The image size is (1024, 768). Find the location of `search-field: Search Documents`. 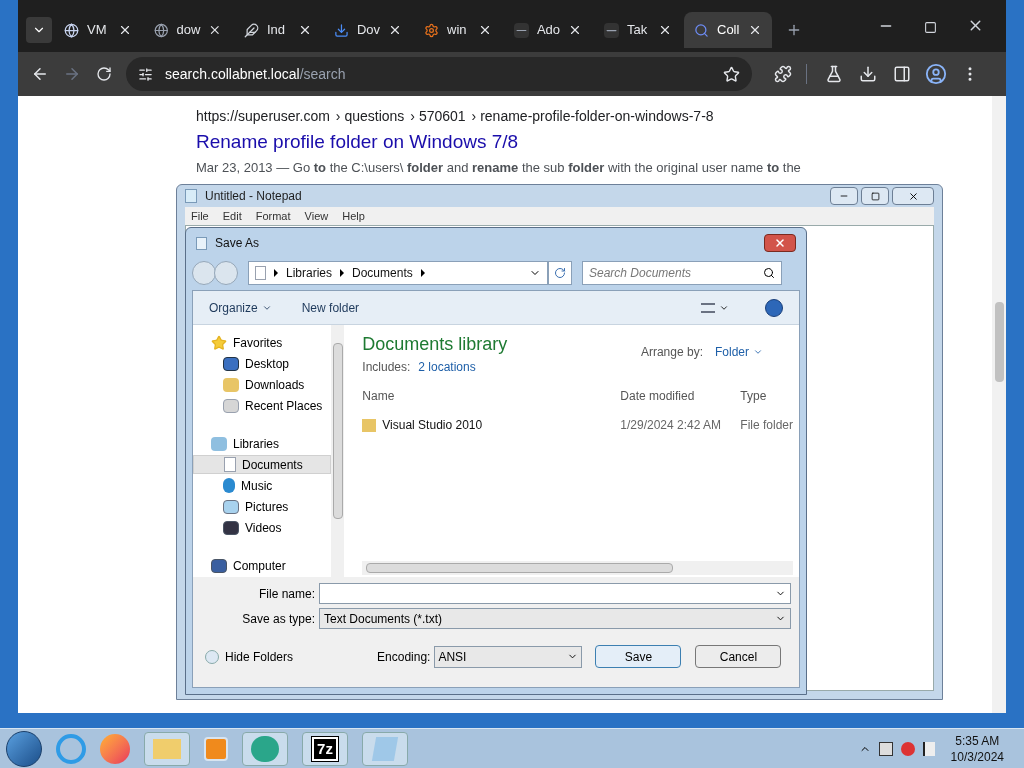

search-field: Search Documents is located at coordinates (682, 273).